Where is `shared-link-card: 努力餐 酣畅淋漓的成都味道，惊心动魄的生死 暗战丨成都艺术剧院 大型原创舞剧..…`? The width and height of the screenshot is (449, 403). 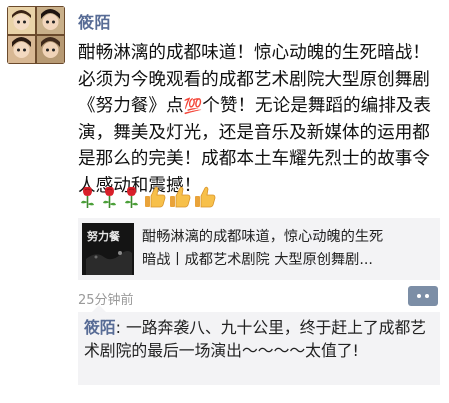
shared-link-card: 努力餐 酣畅淋漓的成都味道，惊心动魄的生死 暗战丨成都艺术剧院 大型原创舞剧..… is located at coordinates (259, 249).